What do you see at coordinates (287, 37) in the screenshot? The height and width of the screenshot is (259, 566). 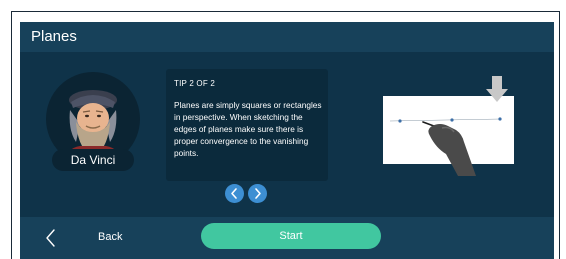 I see `header-bar: Planes` at bounding box center [287, 37].